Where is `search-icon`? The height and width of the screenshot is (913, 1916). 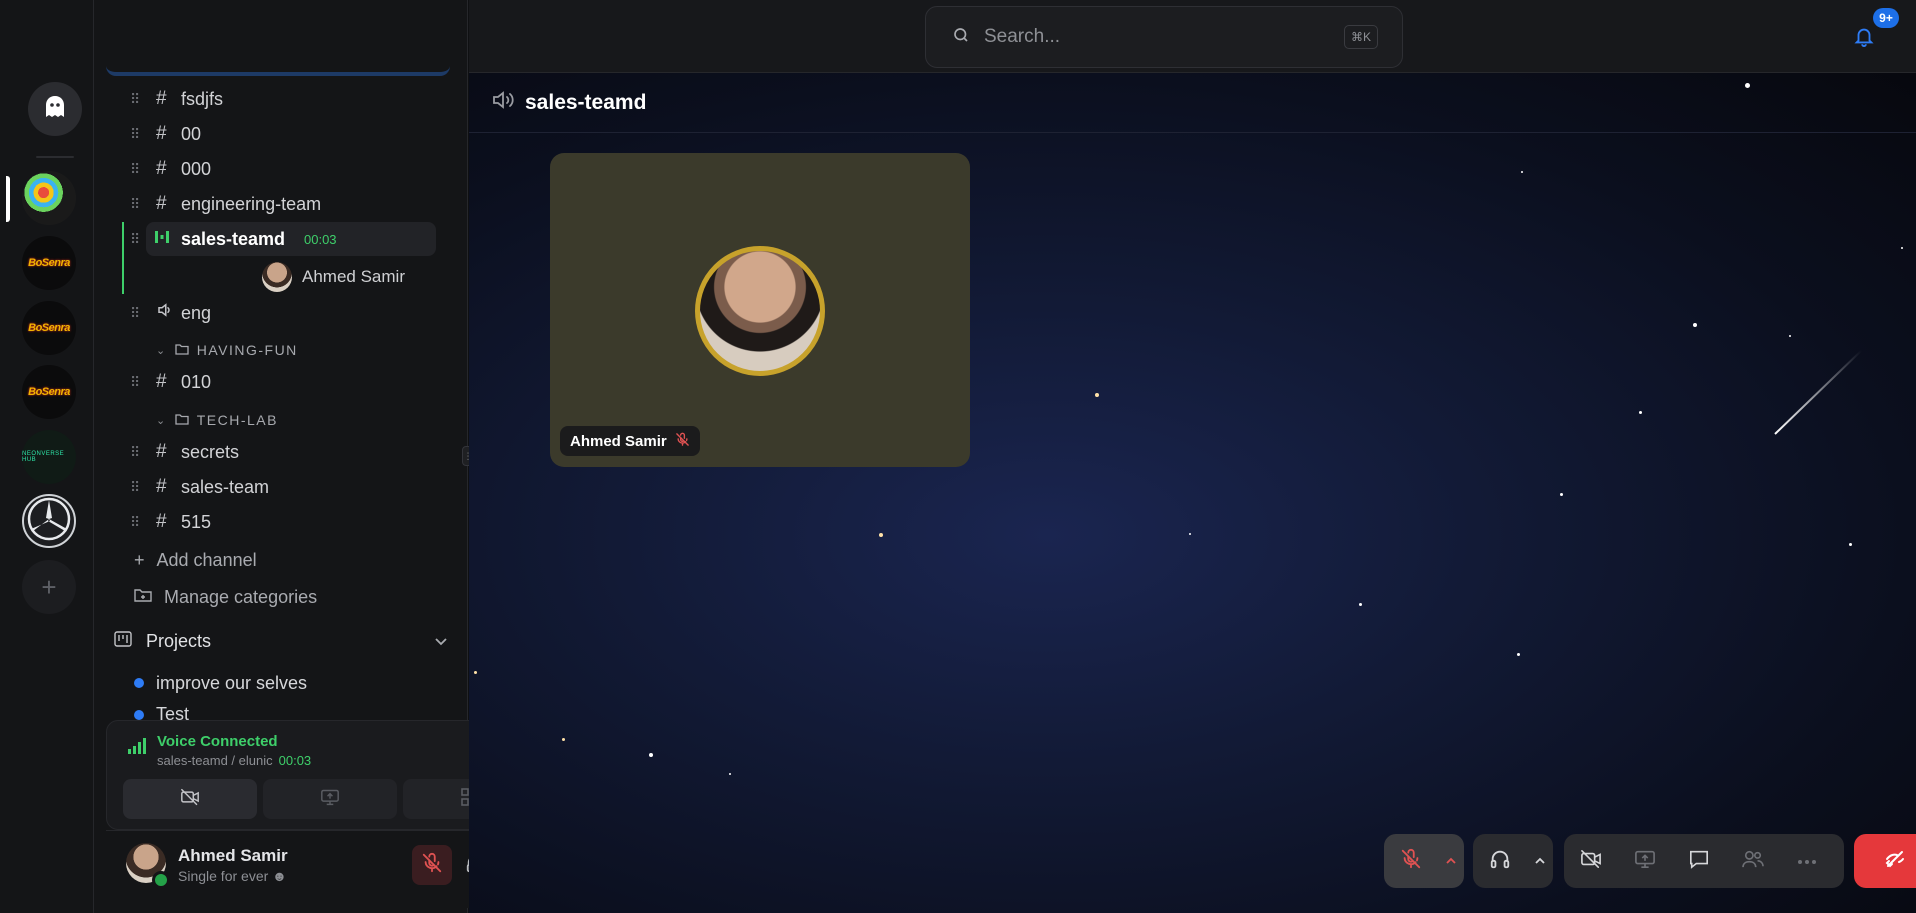
search-icon is located at coordinates (961, 37).